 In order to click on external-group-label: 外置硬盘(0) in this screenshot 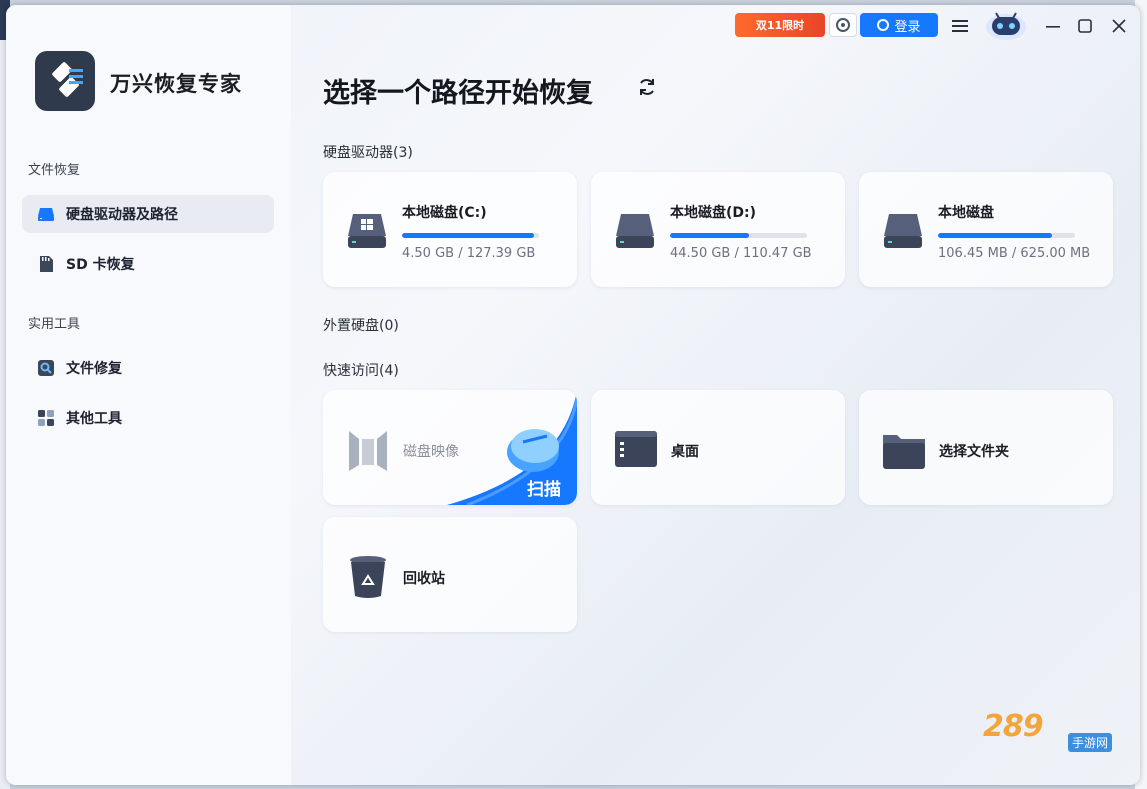, I will do `click(361, 326)`.